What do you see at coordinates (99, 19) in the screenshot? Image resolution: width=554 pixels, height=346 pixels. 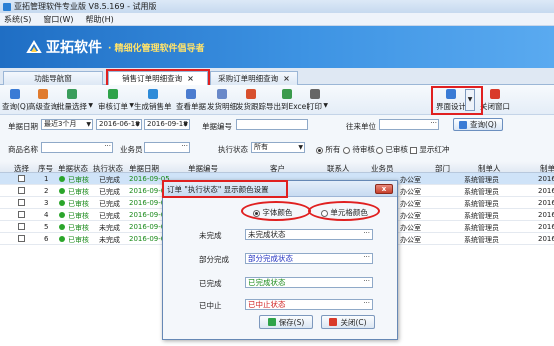 I see `menu-help: 帮助(H)` at bounding box center [99, 19].